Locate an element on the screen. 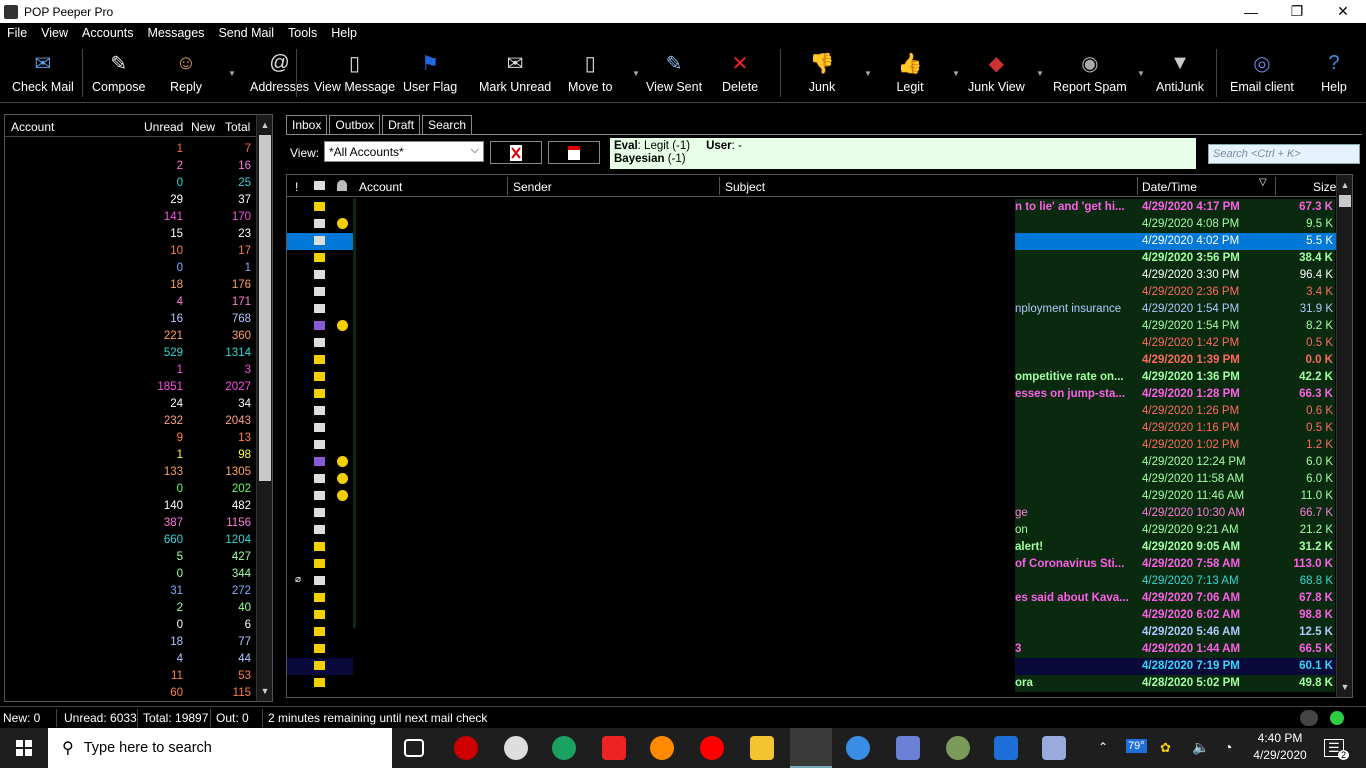 Image resolution: width=1366 pixels, height=768 pixels. account-row: 2 40 is located at coordinates (131, 608).